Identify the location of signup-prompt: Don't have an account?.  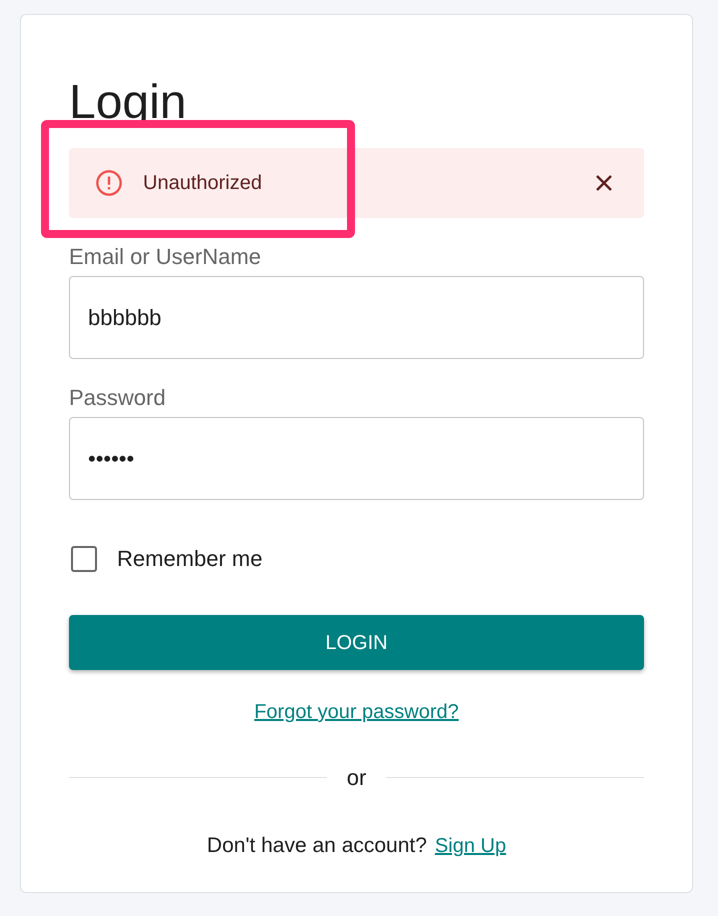
(316, 846).